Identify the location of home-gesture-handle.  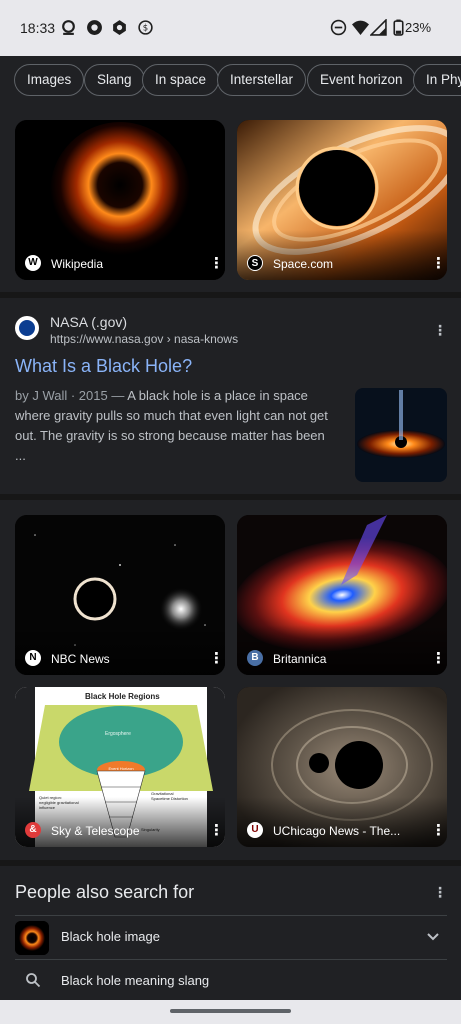
(230, 1011).